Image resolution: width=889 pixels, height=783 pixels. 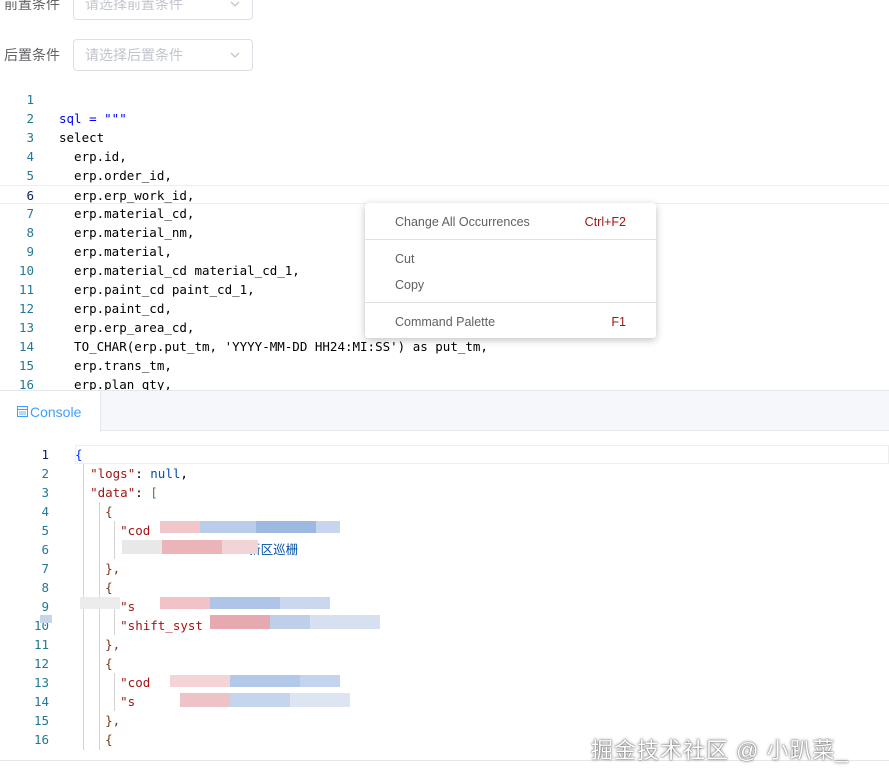 What do you see at coordinates (134, 55) in the screenshot?
I see `post-condition-placeholder: 请选择后置条件` at bounding box center [134, 55].